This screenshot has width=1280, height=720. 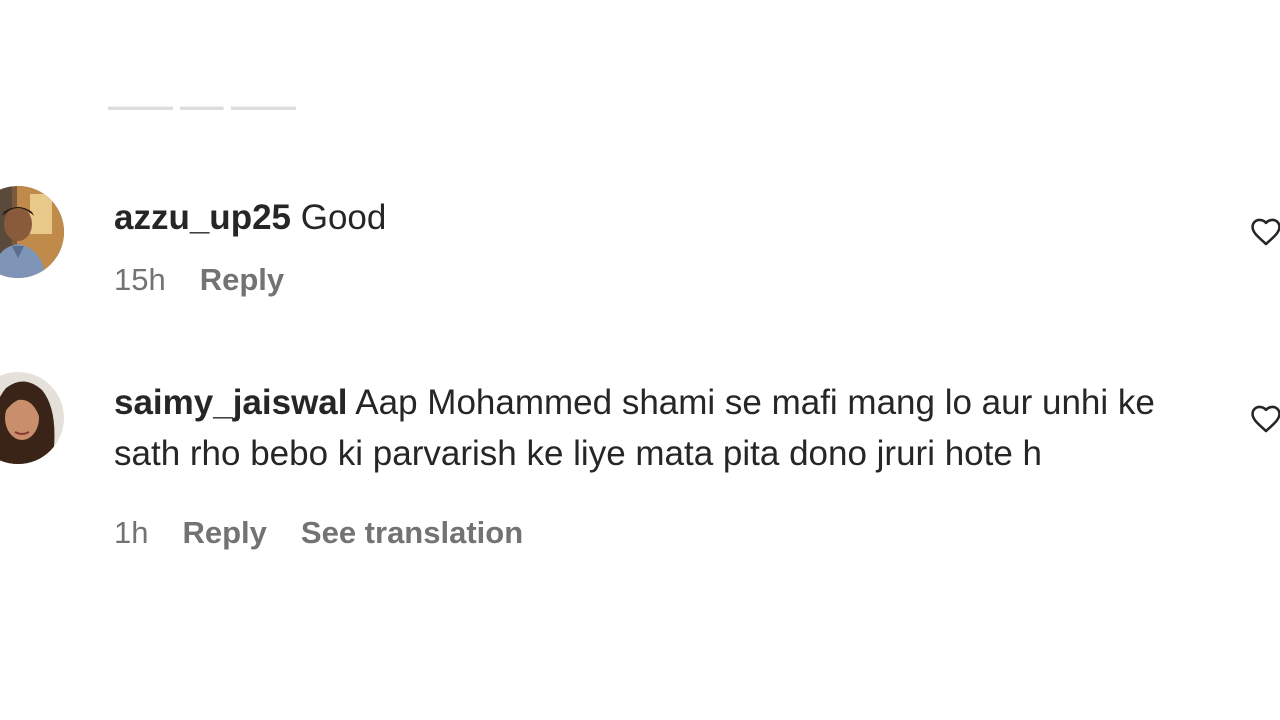 I want to click on comment-content: Good, so click(x=343, y=217).